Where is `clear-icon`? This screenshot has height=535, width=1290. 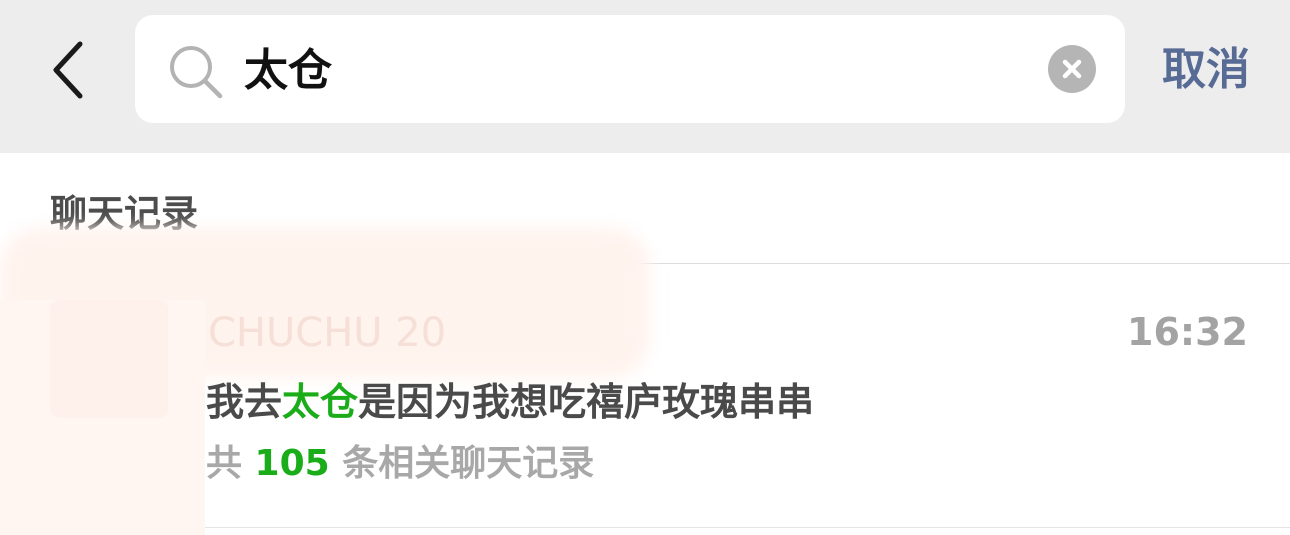 clear-icon is located at coordinates (1072, 69).